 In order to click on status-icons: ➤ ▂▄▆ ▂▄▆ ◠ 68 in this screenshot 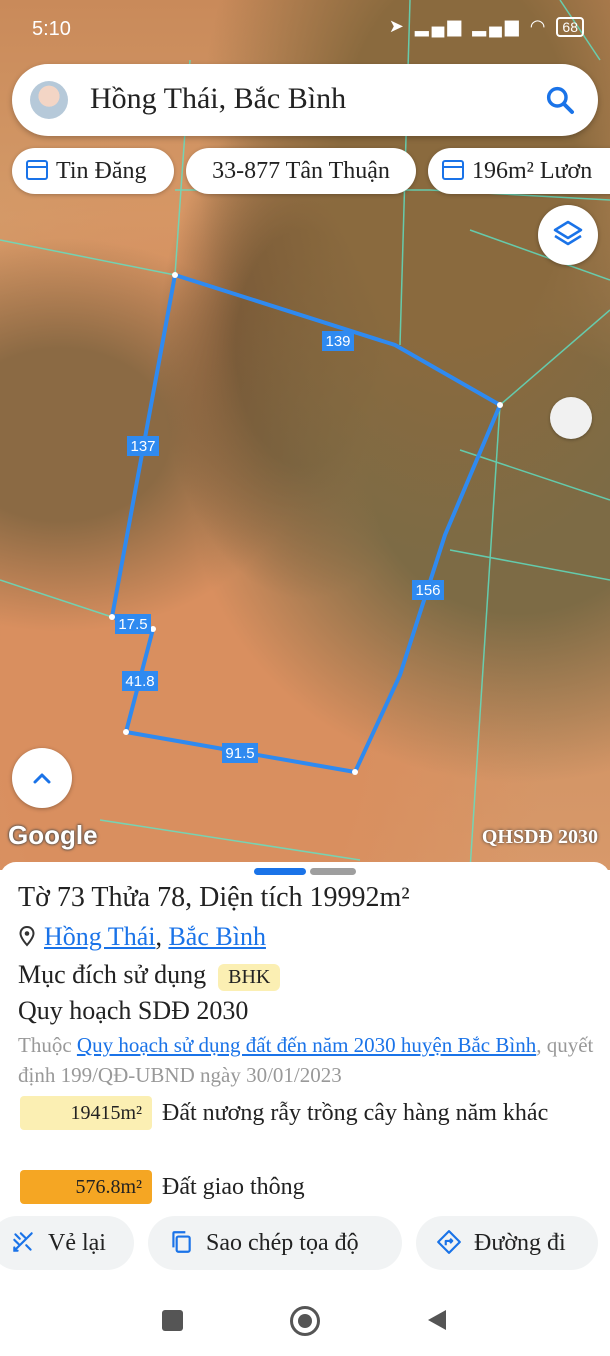, I will do `click(486, 26)`.